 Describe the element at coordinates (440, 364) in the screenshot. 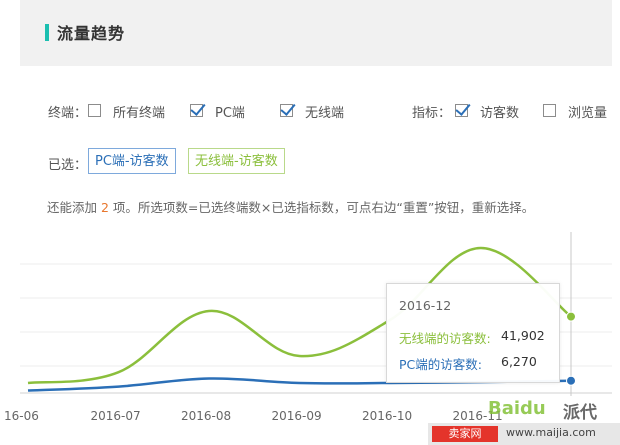

I see `tooltip-pc-label: PC端的访客数:` at that location.